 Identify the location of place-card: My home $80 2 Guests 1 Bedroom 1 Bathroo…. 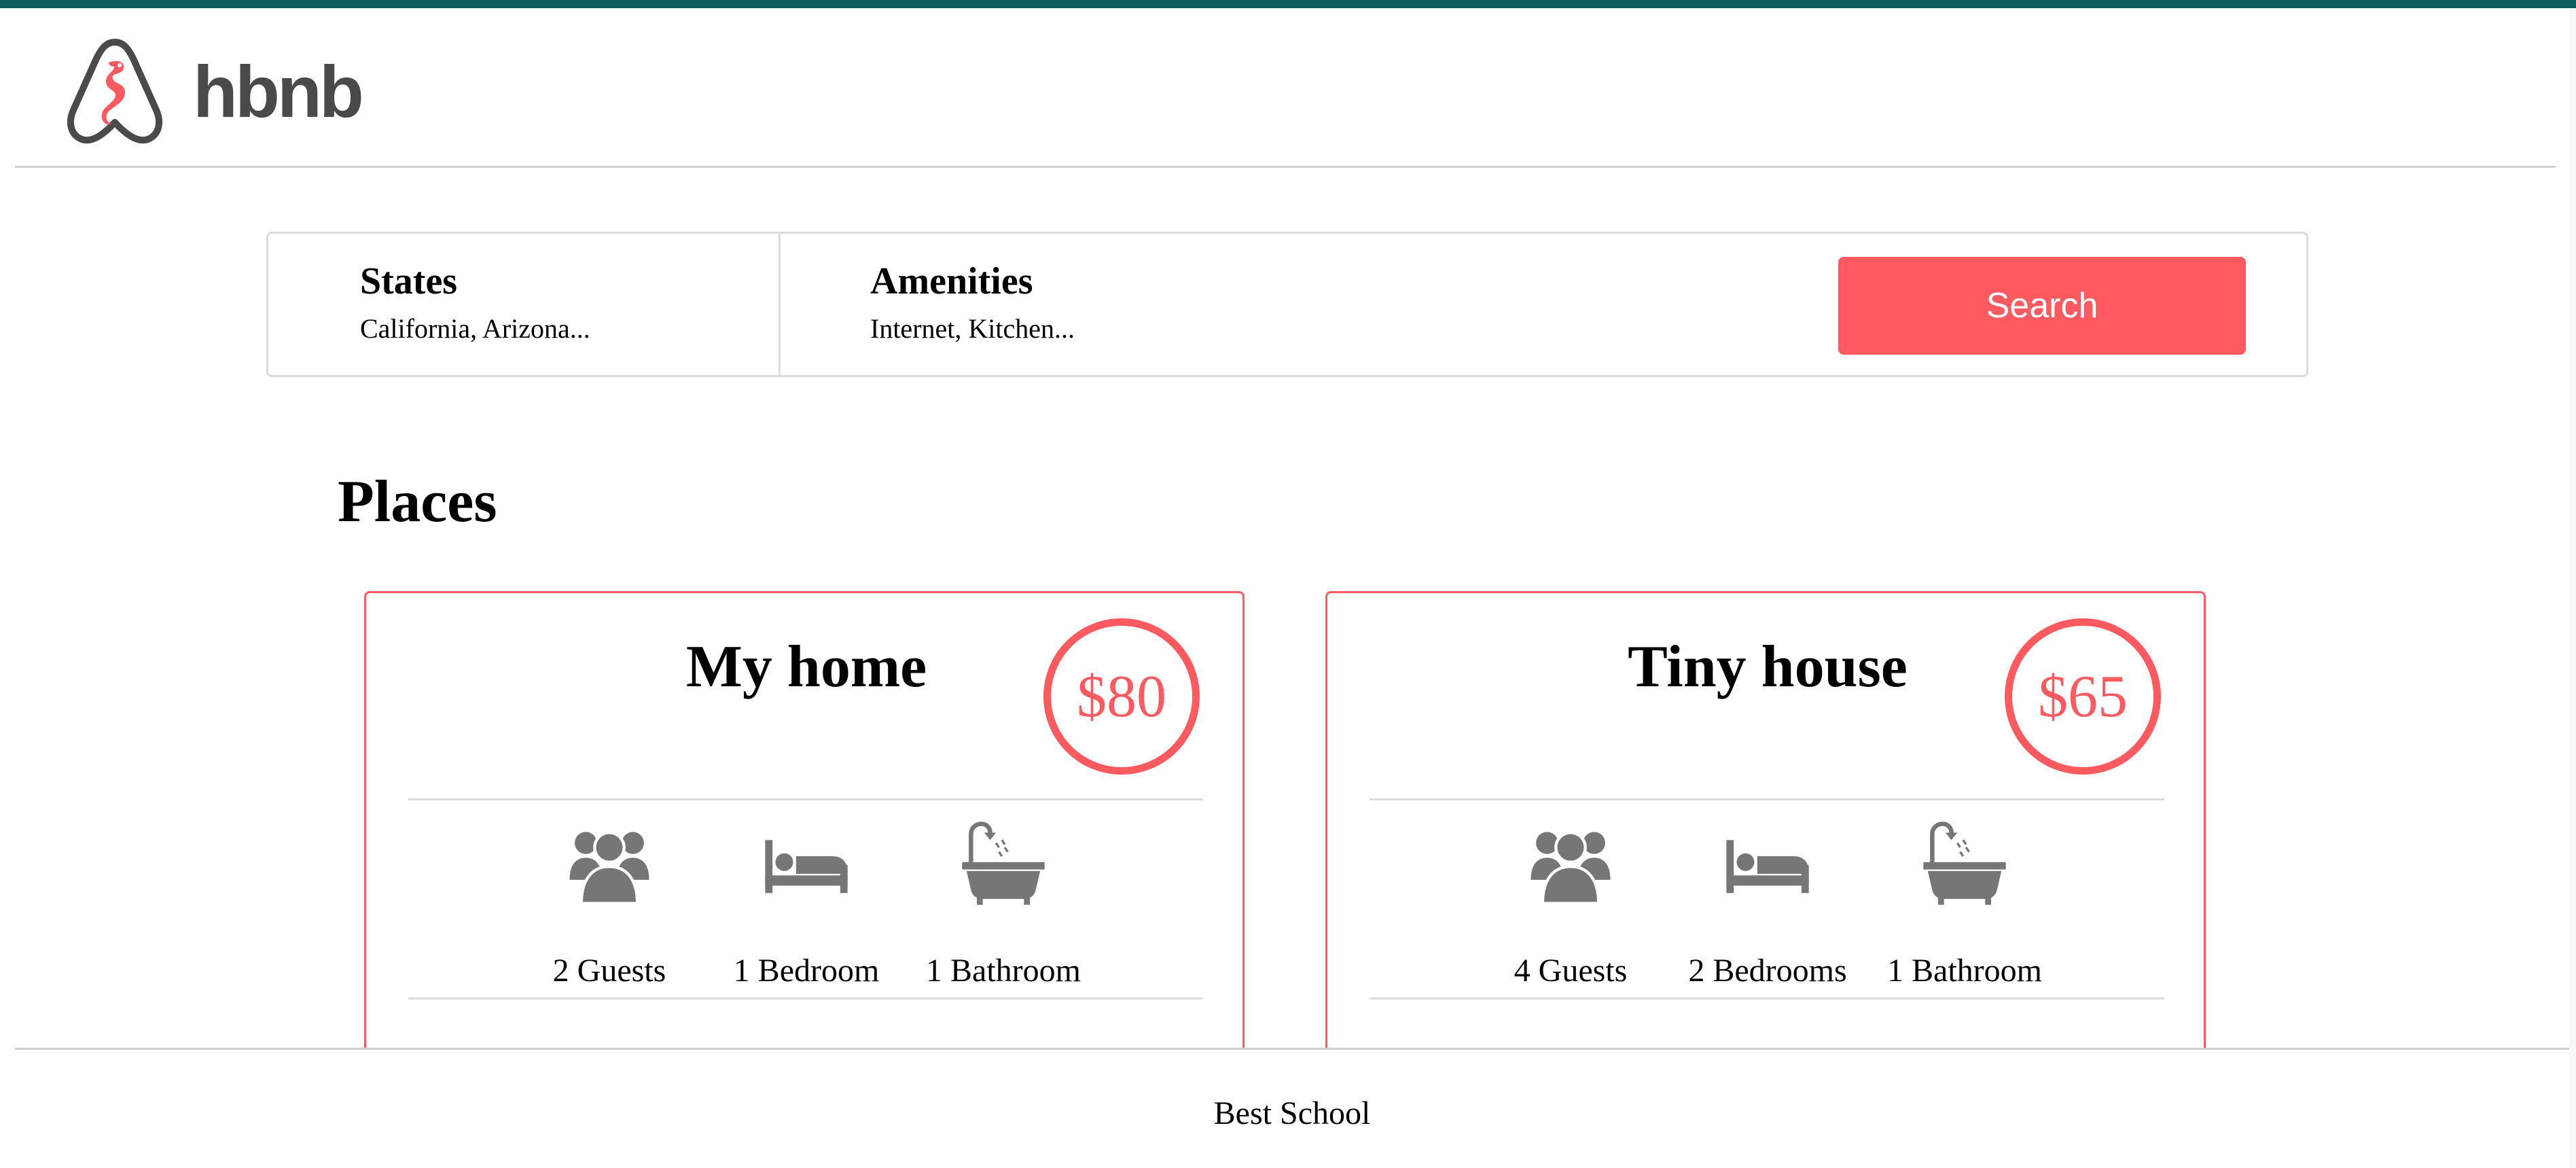
(804, 835).